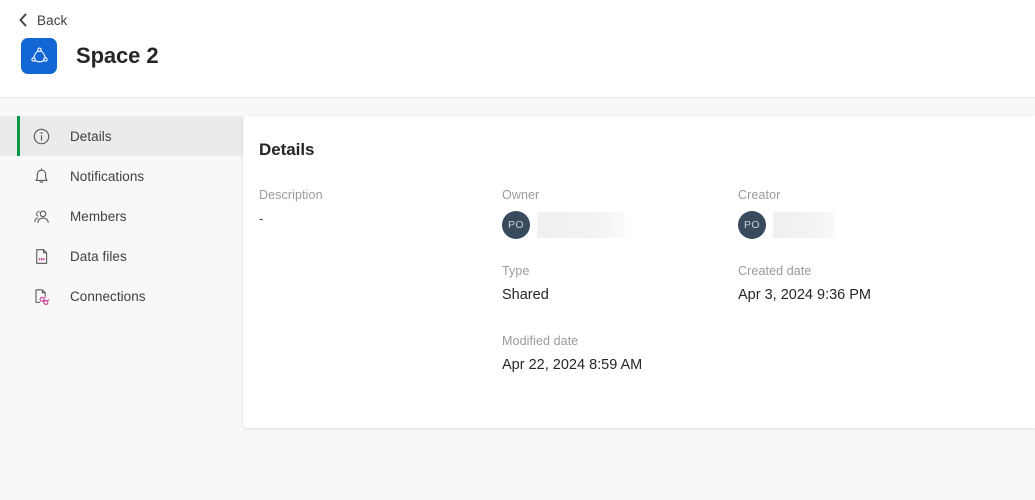 This screenshot has width=1035, height=500. I want to click on sidebar-item-connections: Connections, so click(121, 296).